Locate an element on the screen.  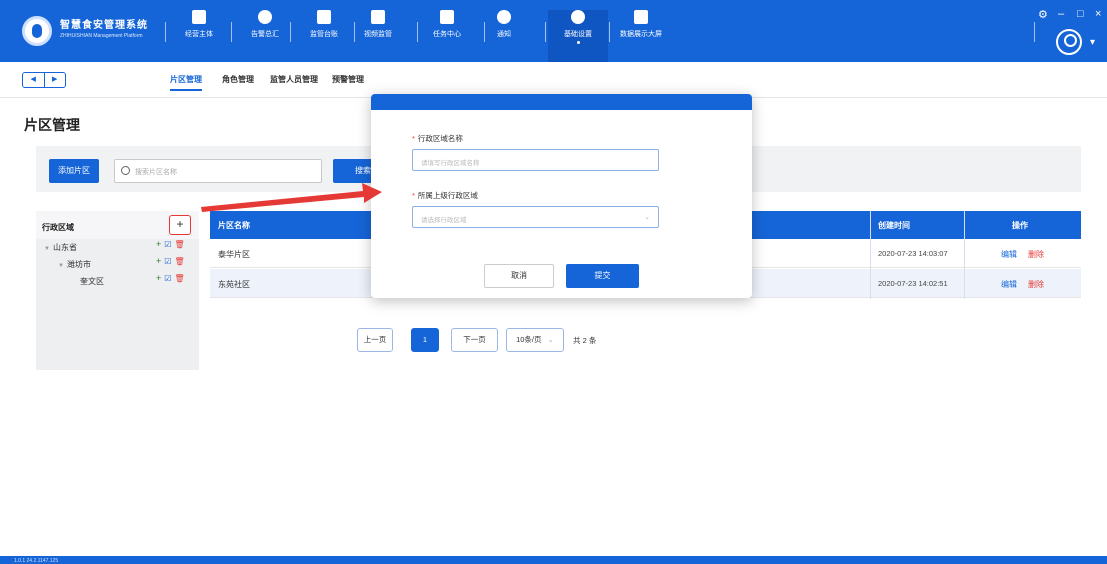
page-size-value: 10条/页 is located at coordinates (529, 339).